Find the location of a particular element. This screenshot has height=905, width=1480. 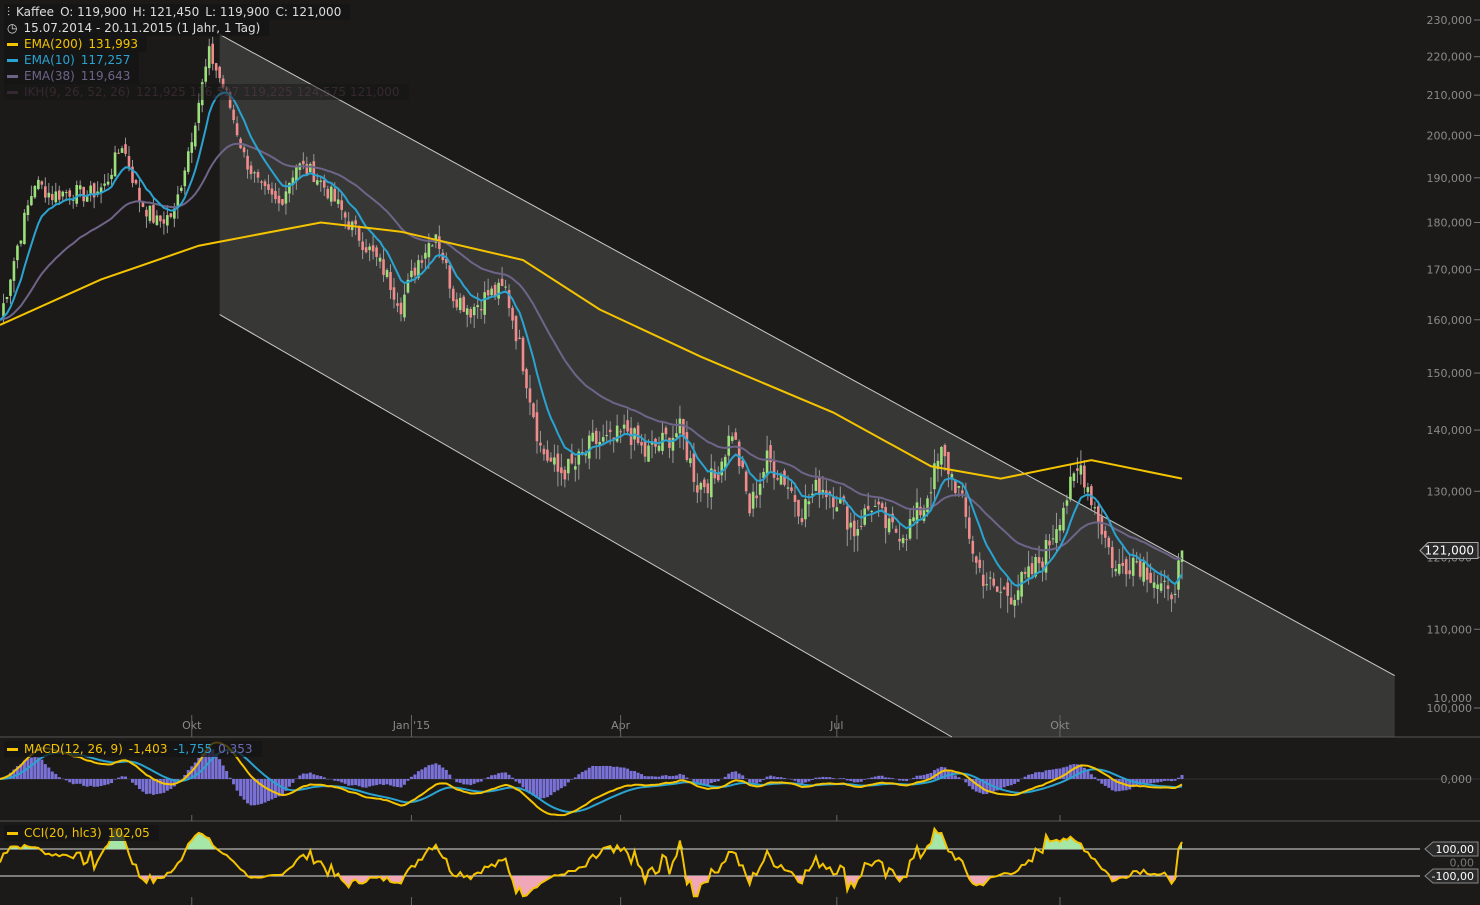

date-range: ◷ 15.07.2014 - 20.11.2015 (1 Jahr, 1 Tag) is located at coordinates (137, 28).